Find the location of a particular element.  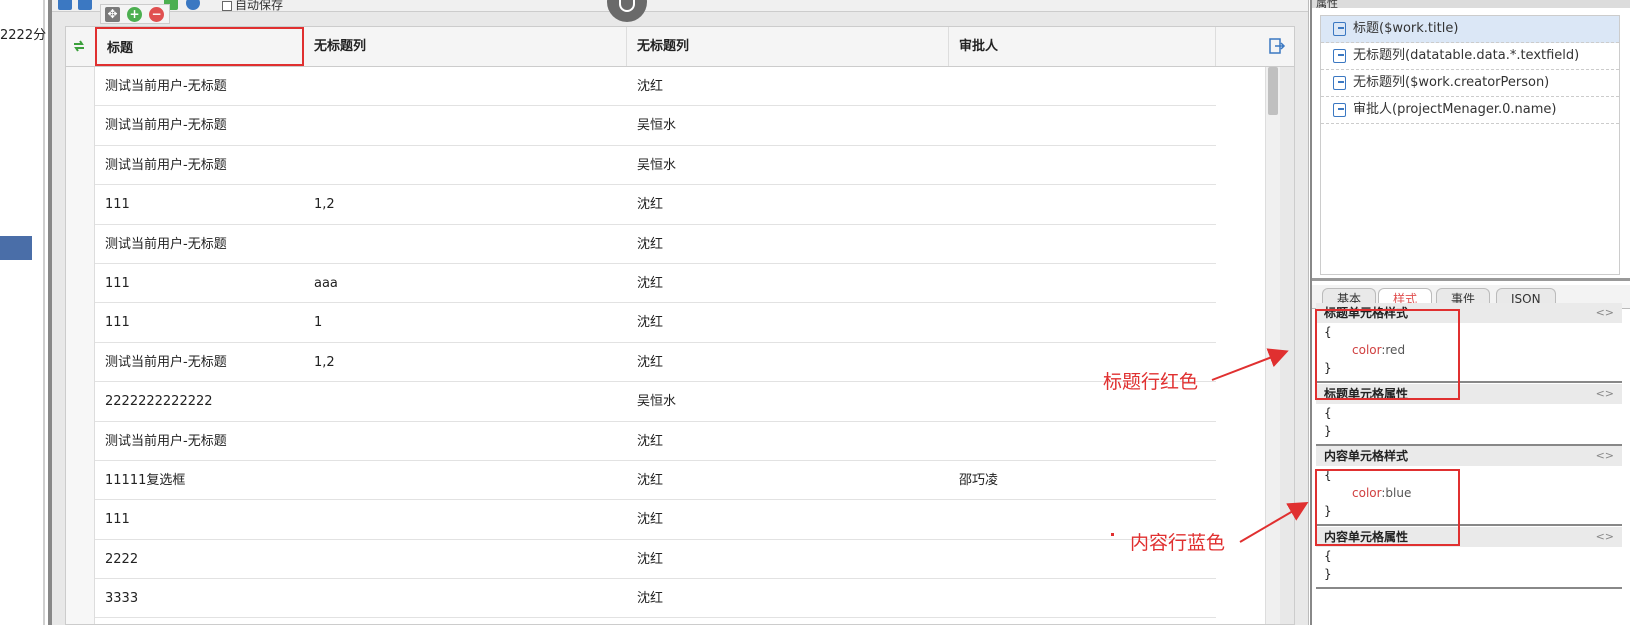

section-header-style-title: 标题单元格样式 <> is located at coordinates (1469, 313).